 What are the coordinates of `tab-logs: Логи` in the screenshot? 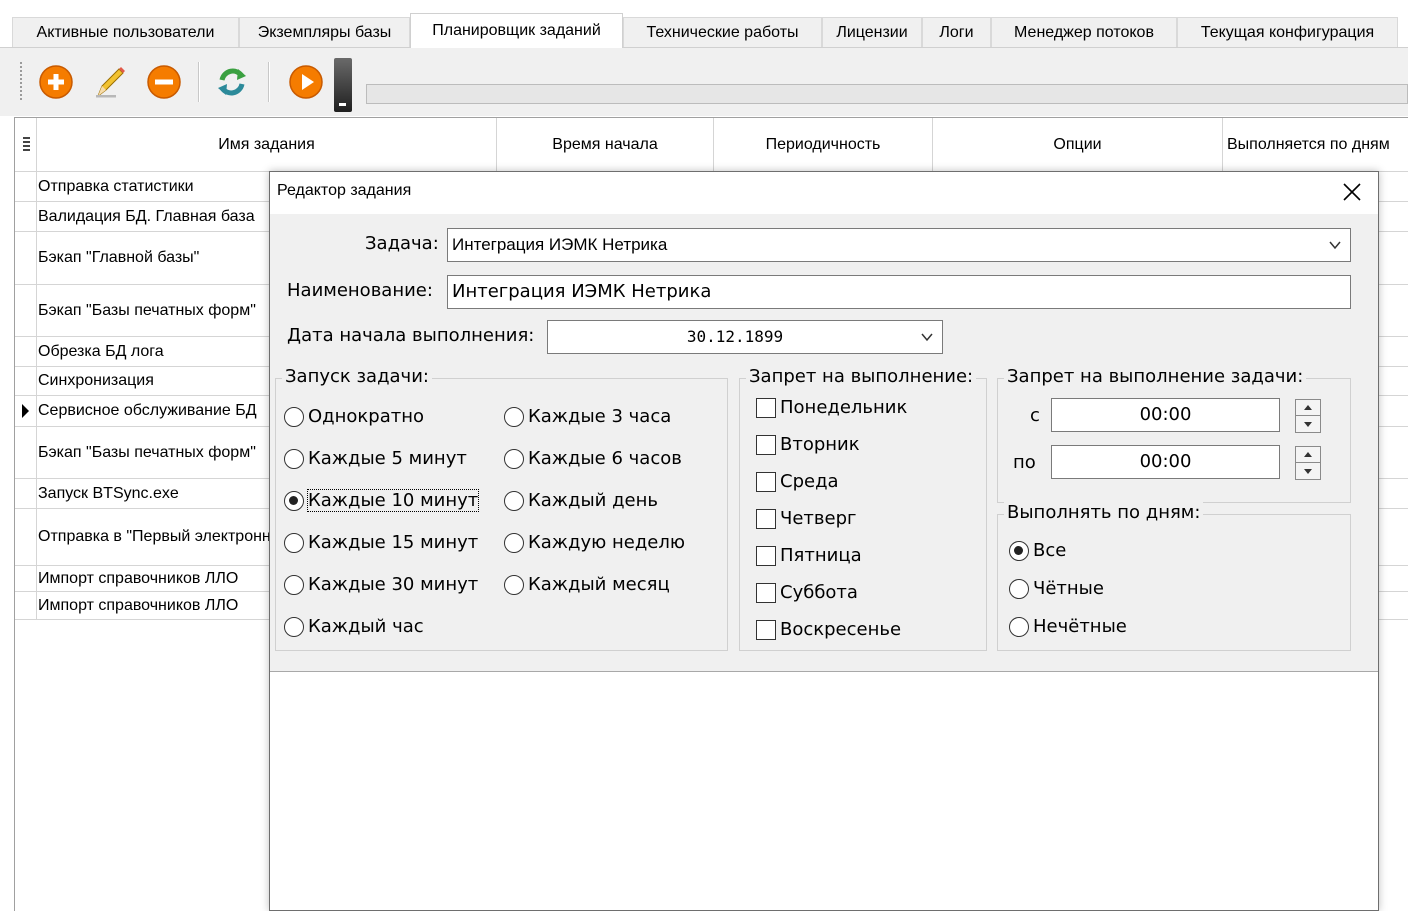 It's located at (956, 32).